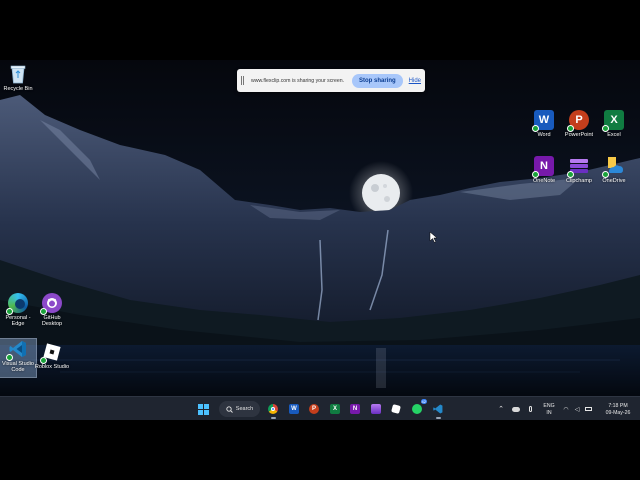 This screenshot has width=640, height=480. Describe the element at coordinates (52, 367) in the screenshot. I see `desktop-icon-label: Roblox Studio` at that location.